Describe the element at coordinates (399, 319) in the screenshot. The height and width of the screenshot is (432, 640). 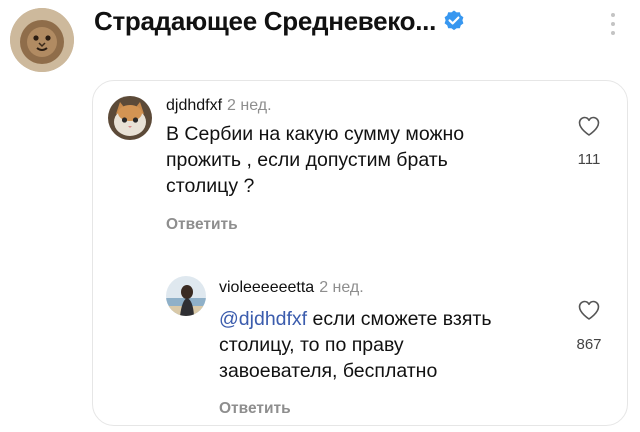
I see `reply-text-segment: если сможете взять` at that location.